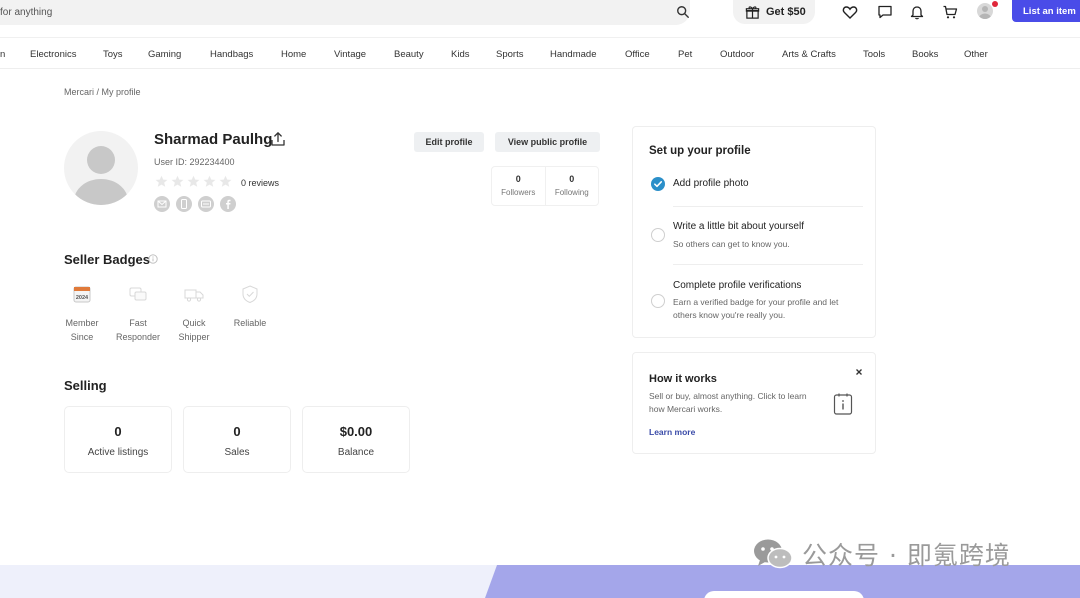 The width and height of the screenshot is (1080, 598). I want to click on rating-stars, so click(193, 181).